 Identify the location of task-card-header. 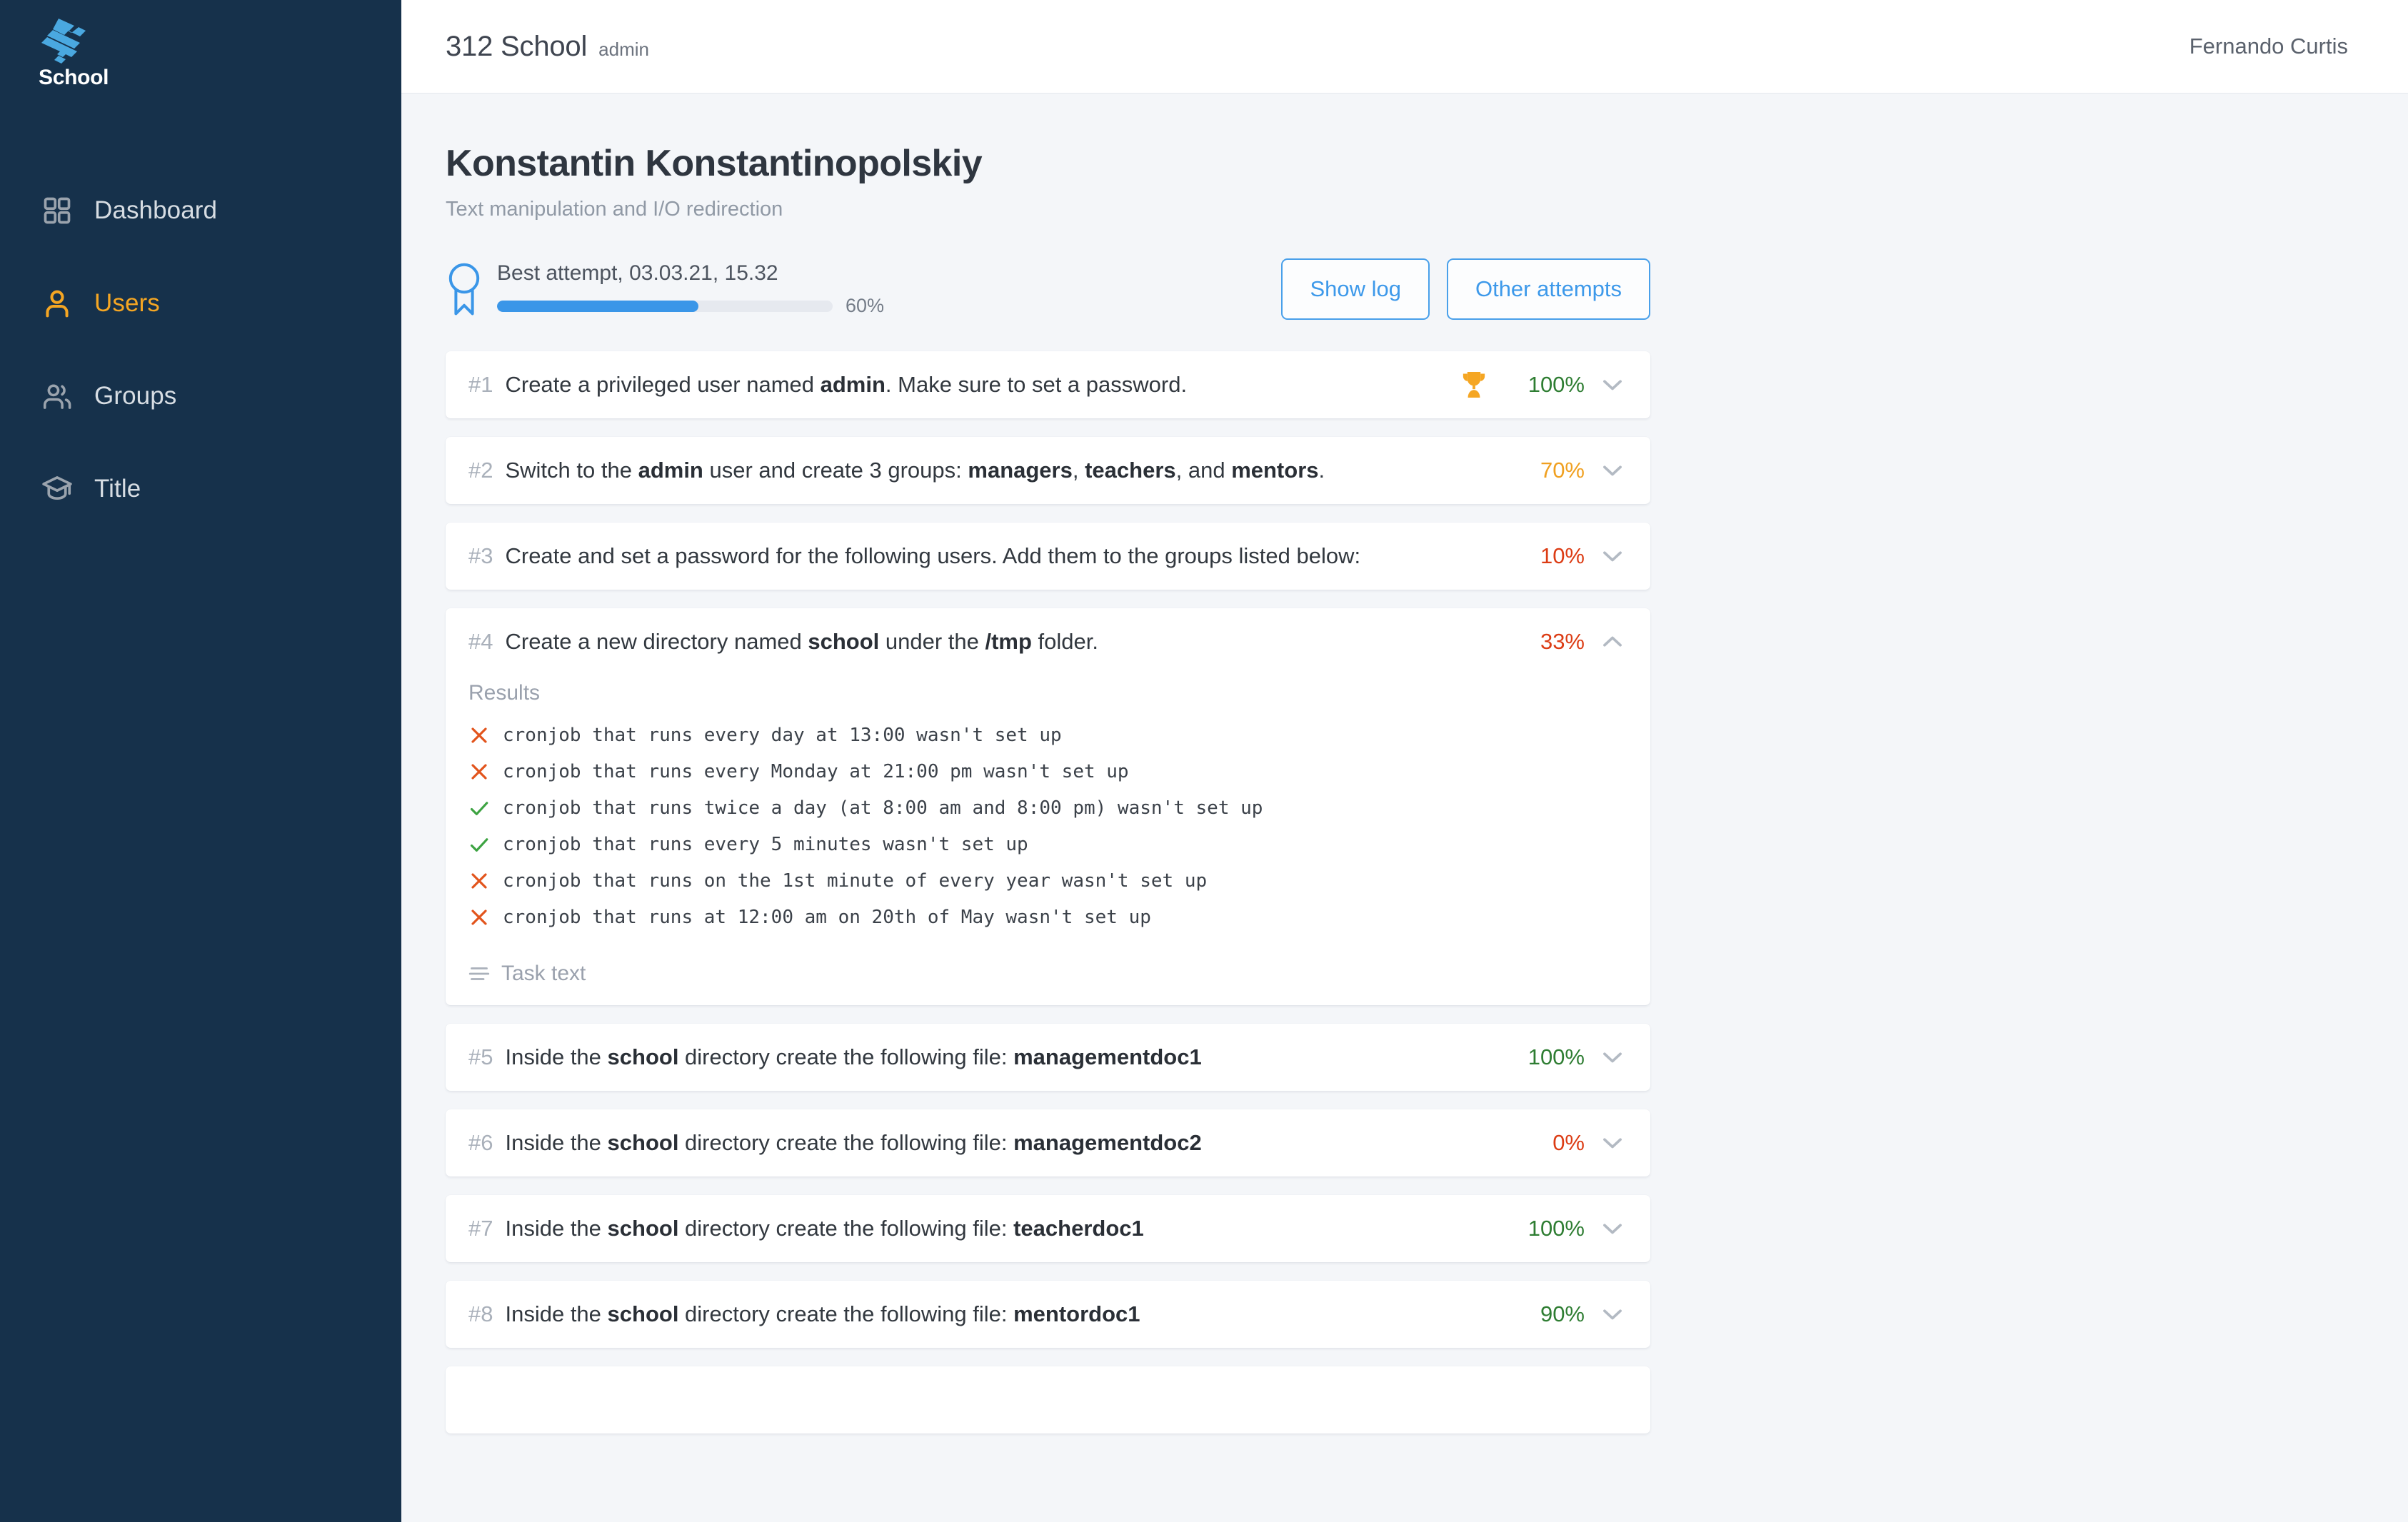
(1048, 1399).